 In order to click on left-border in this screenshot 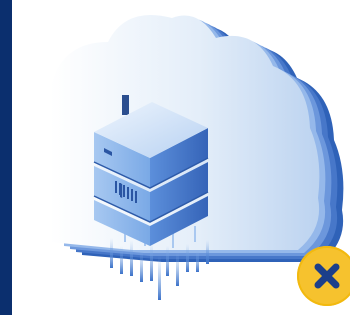, I will do `click(6, 157)`.